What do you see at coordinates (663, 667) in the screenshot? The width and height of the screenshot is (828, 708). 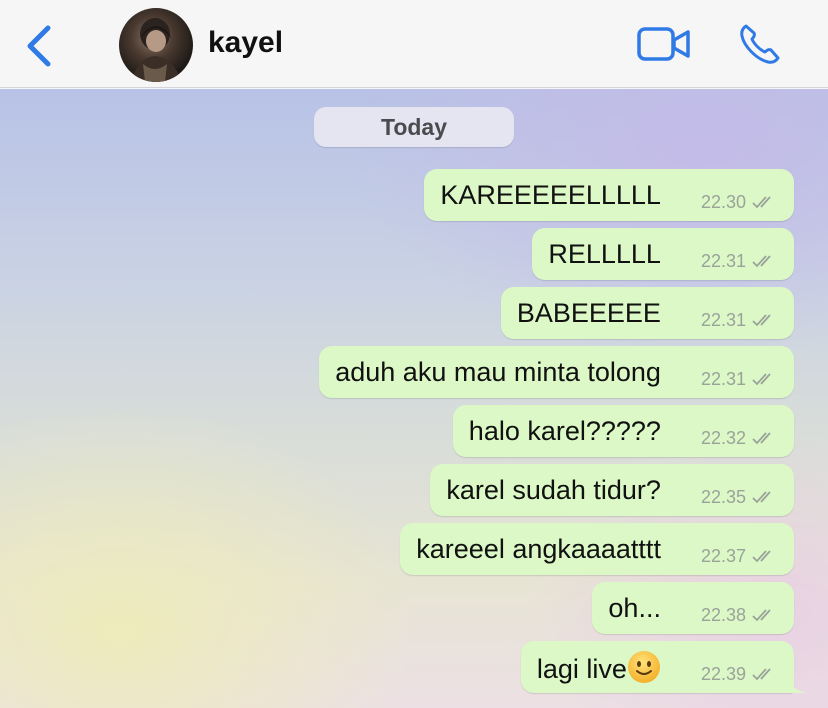 I see `message-bubble: lagi live 22.39` at bounding box center [663, 667].